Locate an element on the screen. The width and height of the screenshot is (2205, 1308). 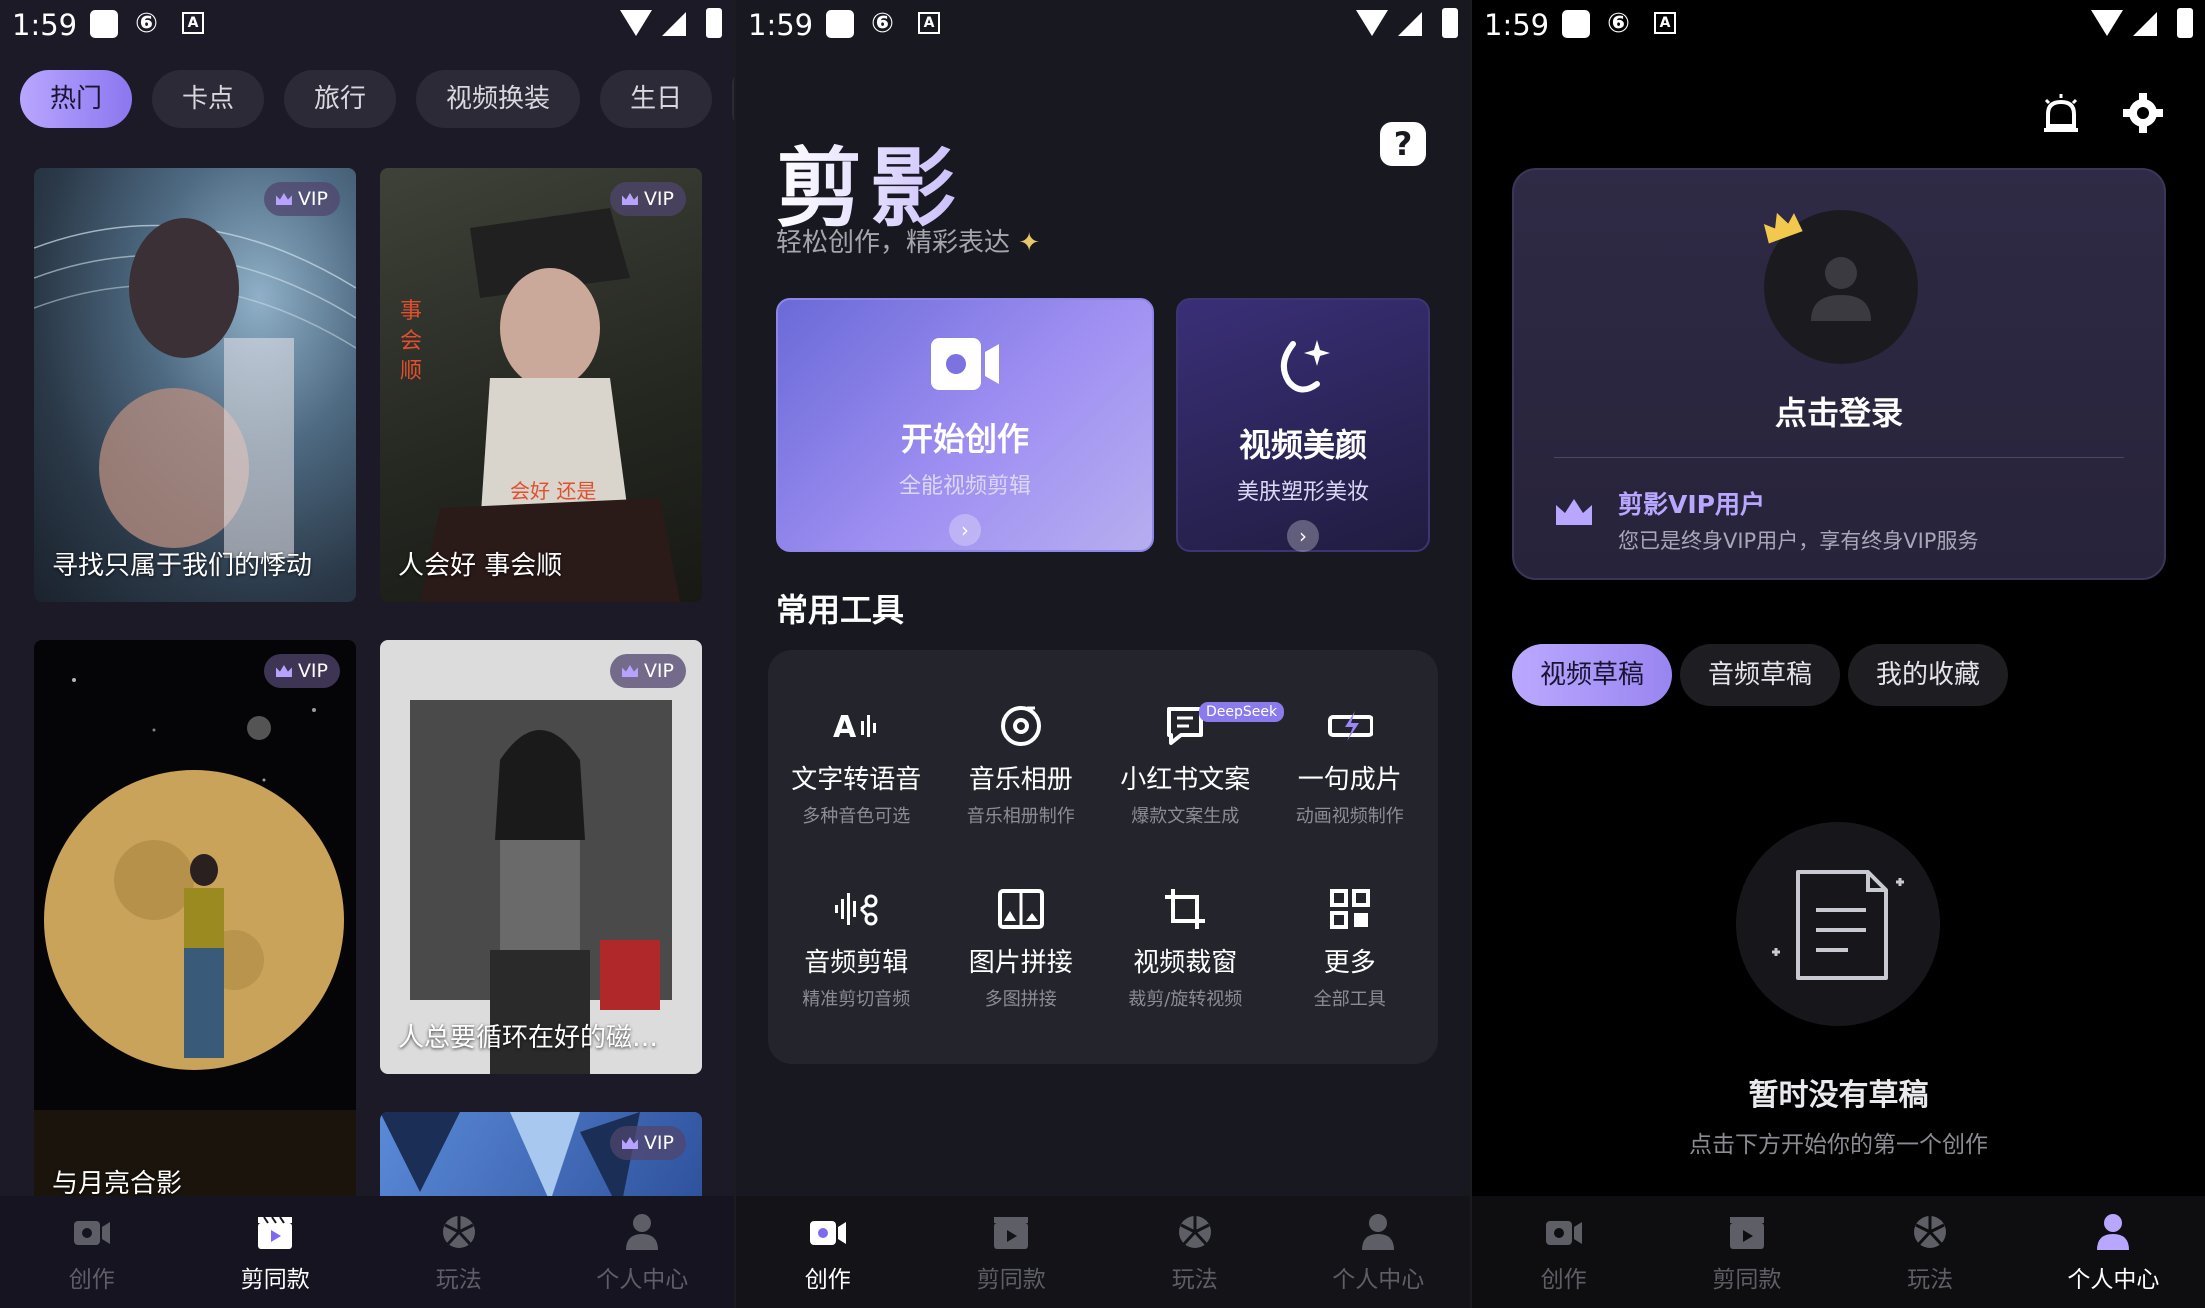
tool-one-sentence-video: 一句成片 动画视频制作 is located at coordinates (1350, 765).